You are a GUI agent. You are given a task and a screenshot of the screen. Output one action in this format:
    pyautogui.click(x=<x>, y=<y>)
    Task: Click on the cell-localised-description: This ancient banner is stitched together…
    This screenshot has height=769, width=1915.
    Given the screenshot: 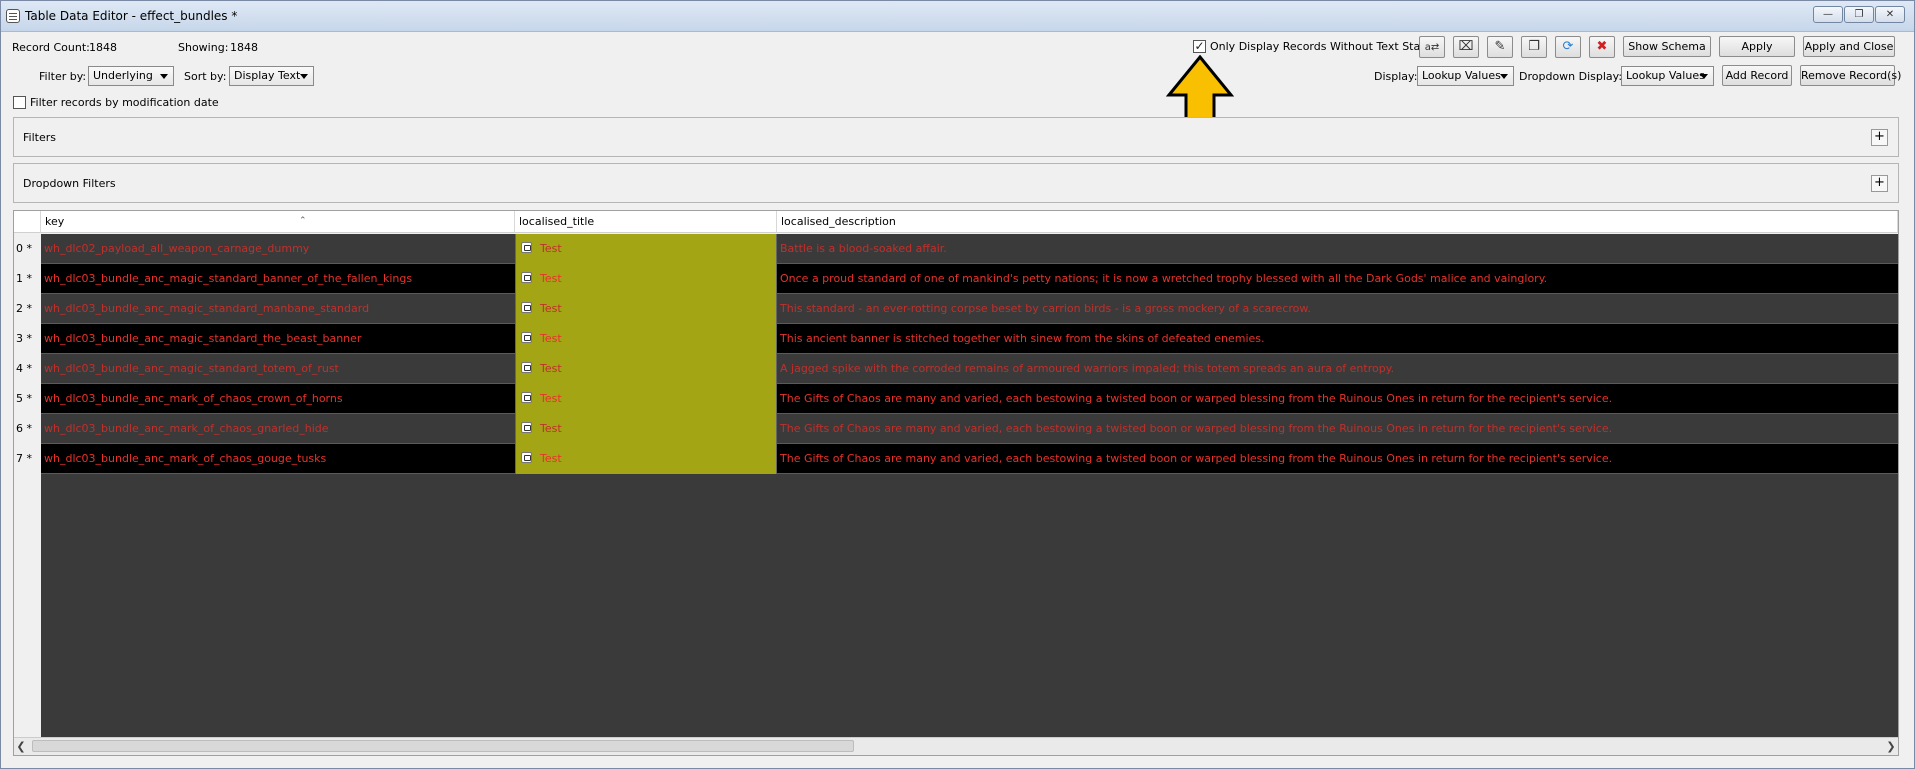 What is the action you would take?
    pyautogui.click(x=1337, y=339)
    